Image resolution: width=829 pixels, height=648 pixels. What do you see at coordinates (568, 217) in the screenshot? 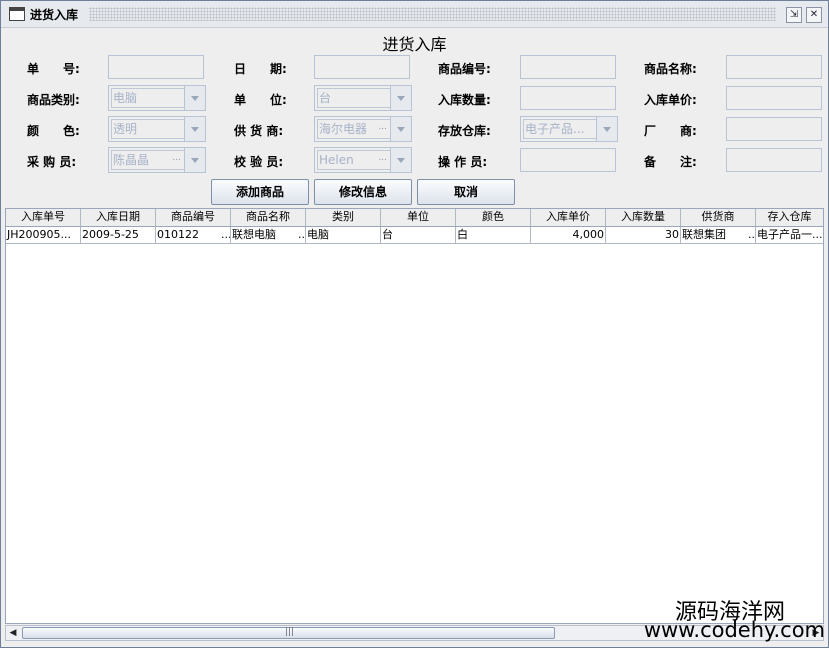
I see `col-unit-price-header: 入库单价` at bounding box center [568, 217].